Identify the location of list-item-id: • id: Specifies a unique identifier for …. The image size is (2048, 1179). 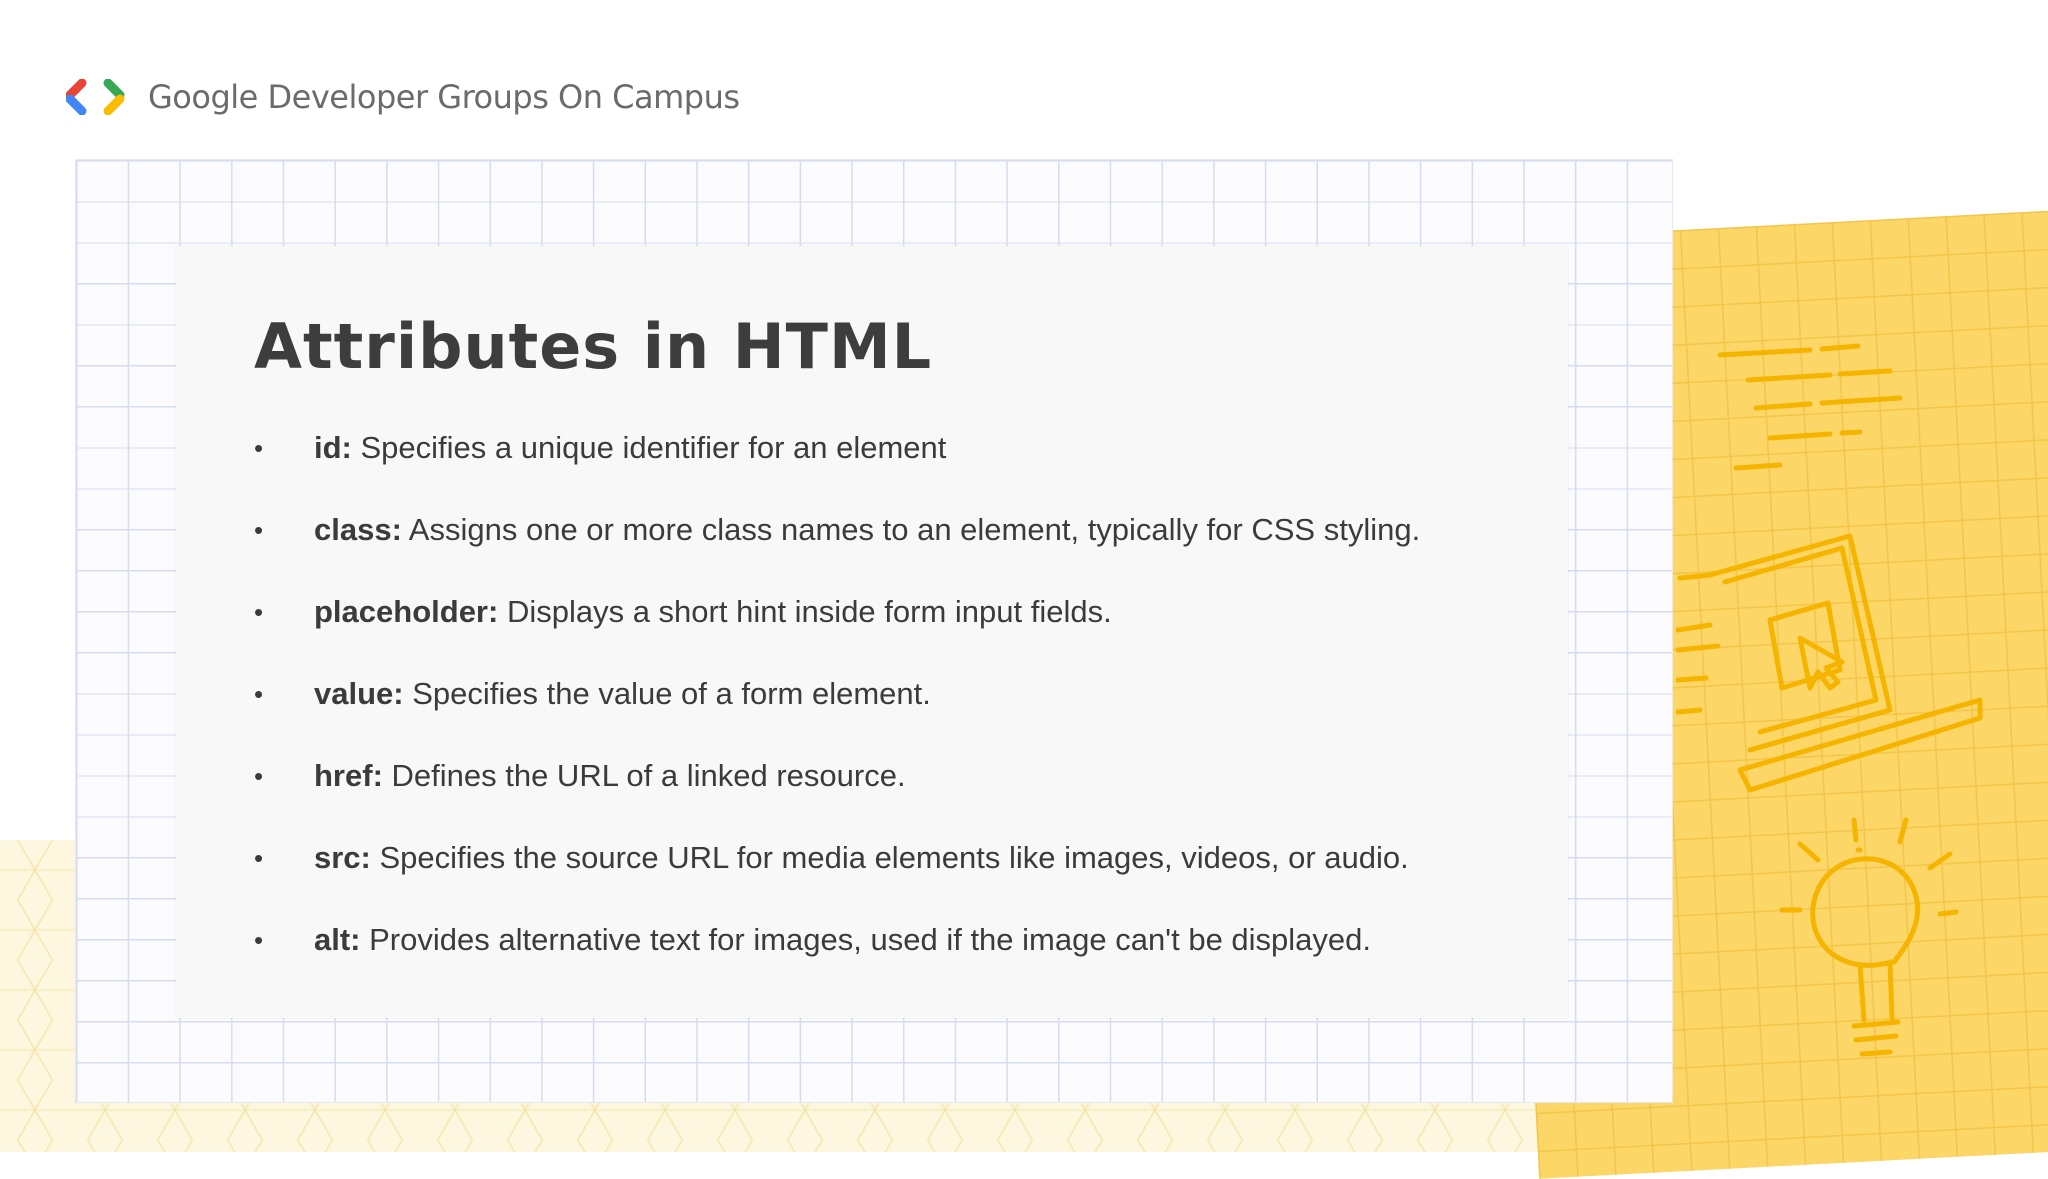
(837, 469).